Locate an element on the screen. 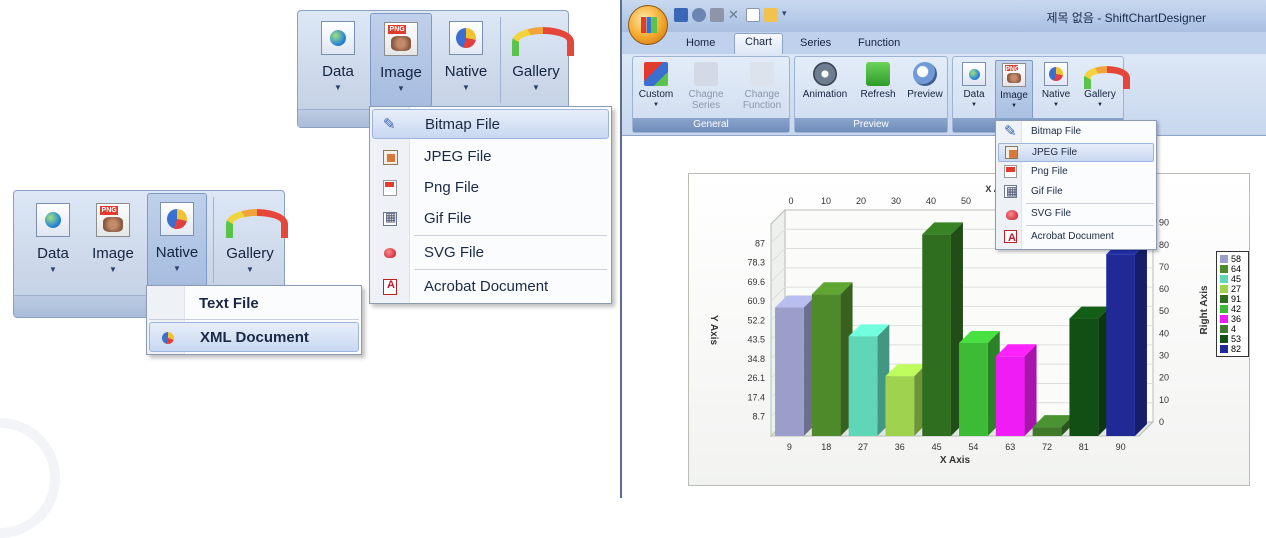  menu-item-label: Bitmap File is located at coordinates (1056, 131).